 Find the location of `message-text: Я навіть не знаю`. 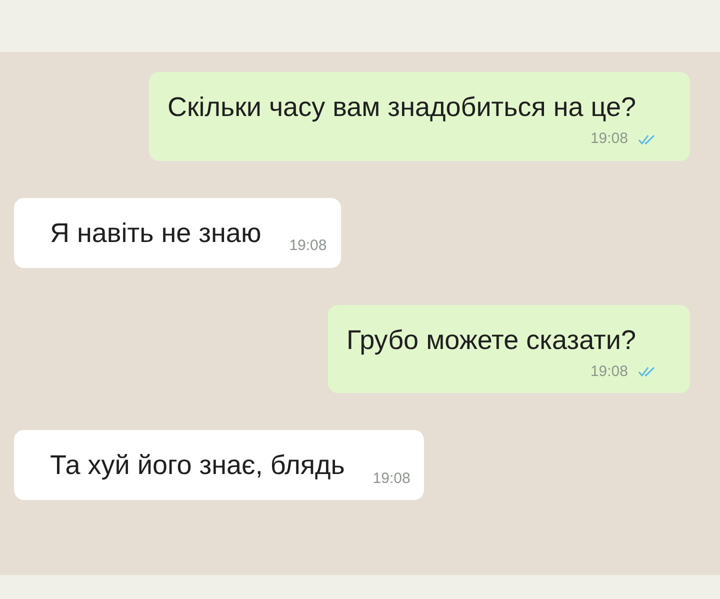

message-text: Я навіть не знаю is located at coordinates (156, 233).